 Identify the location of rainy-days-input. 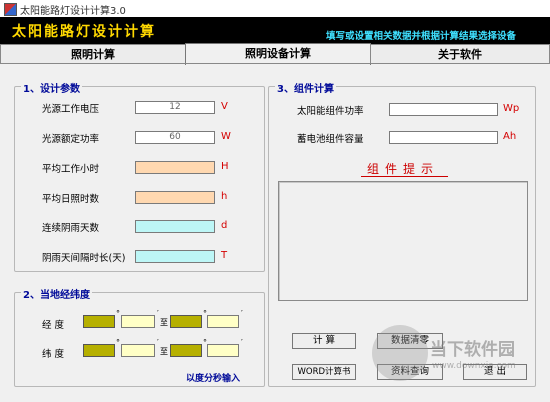
(175, 226).